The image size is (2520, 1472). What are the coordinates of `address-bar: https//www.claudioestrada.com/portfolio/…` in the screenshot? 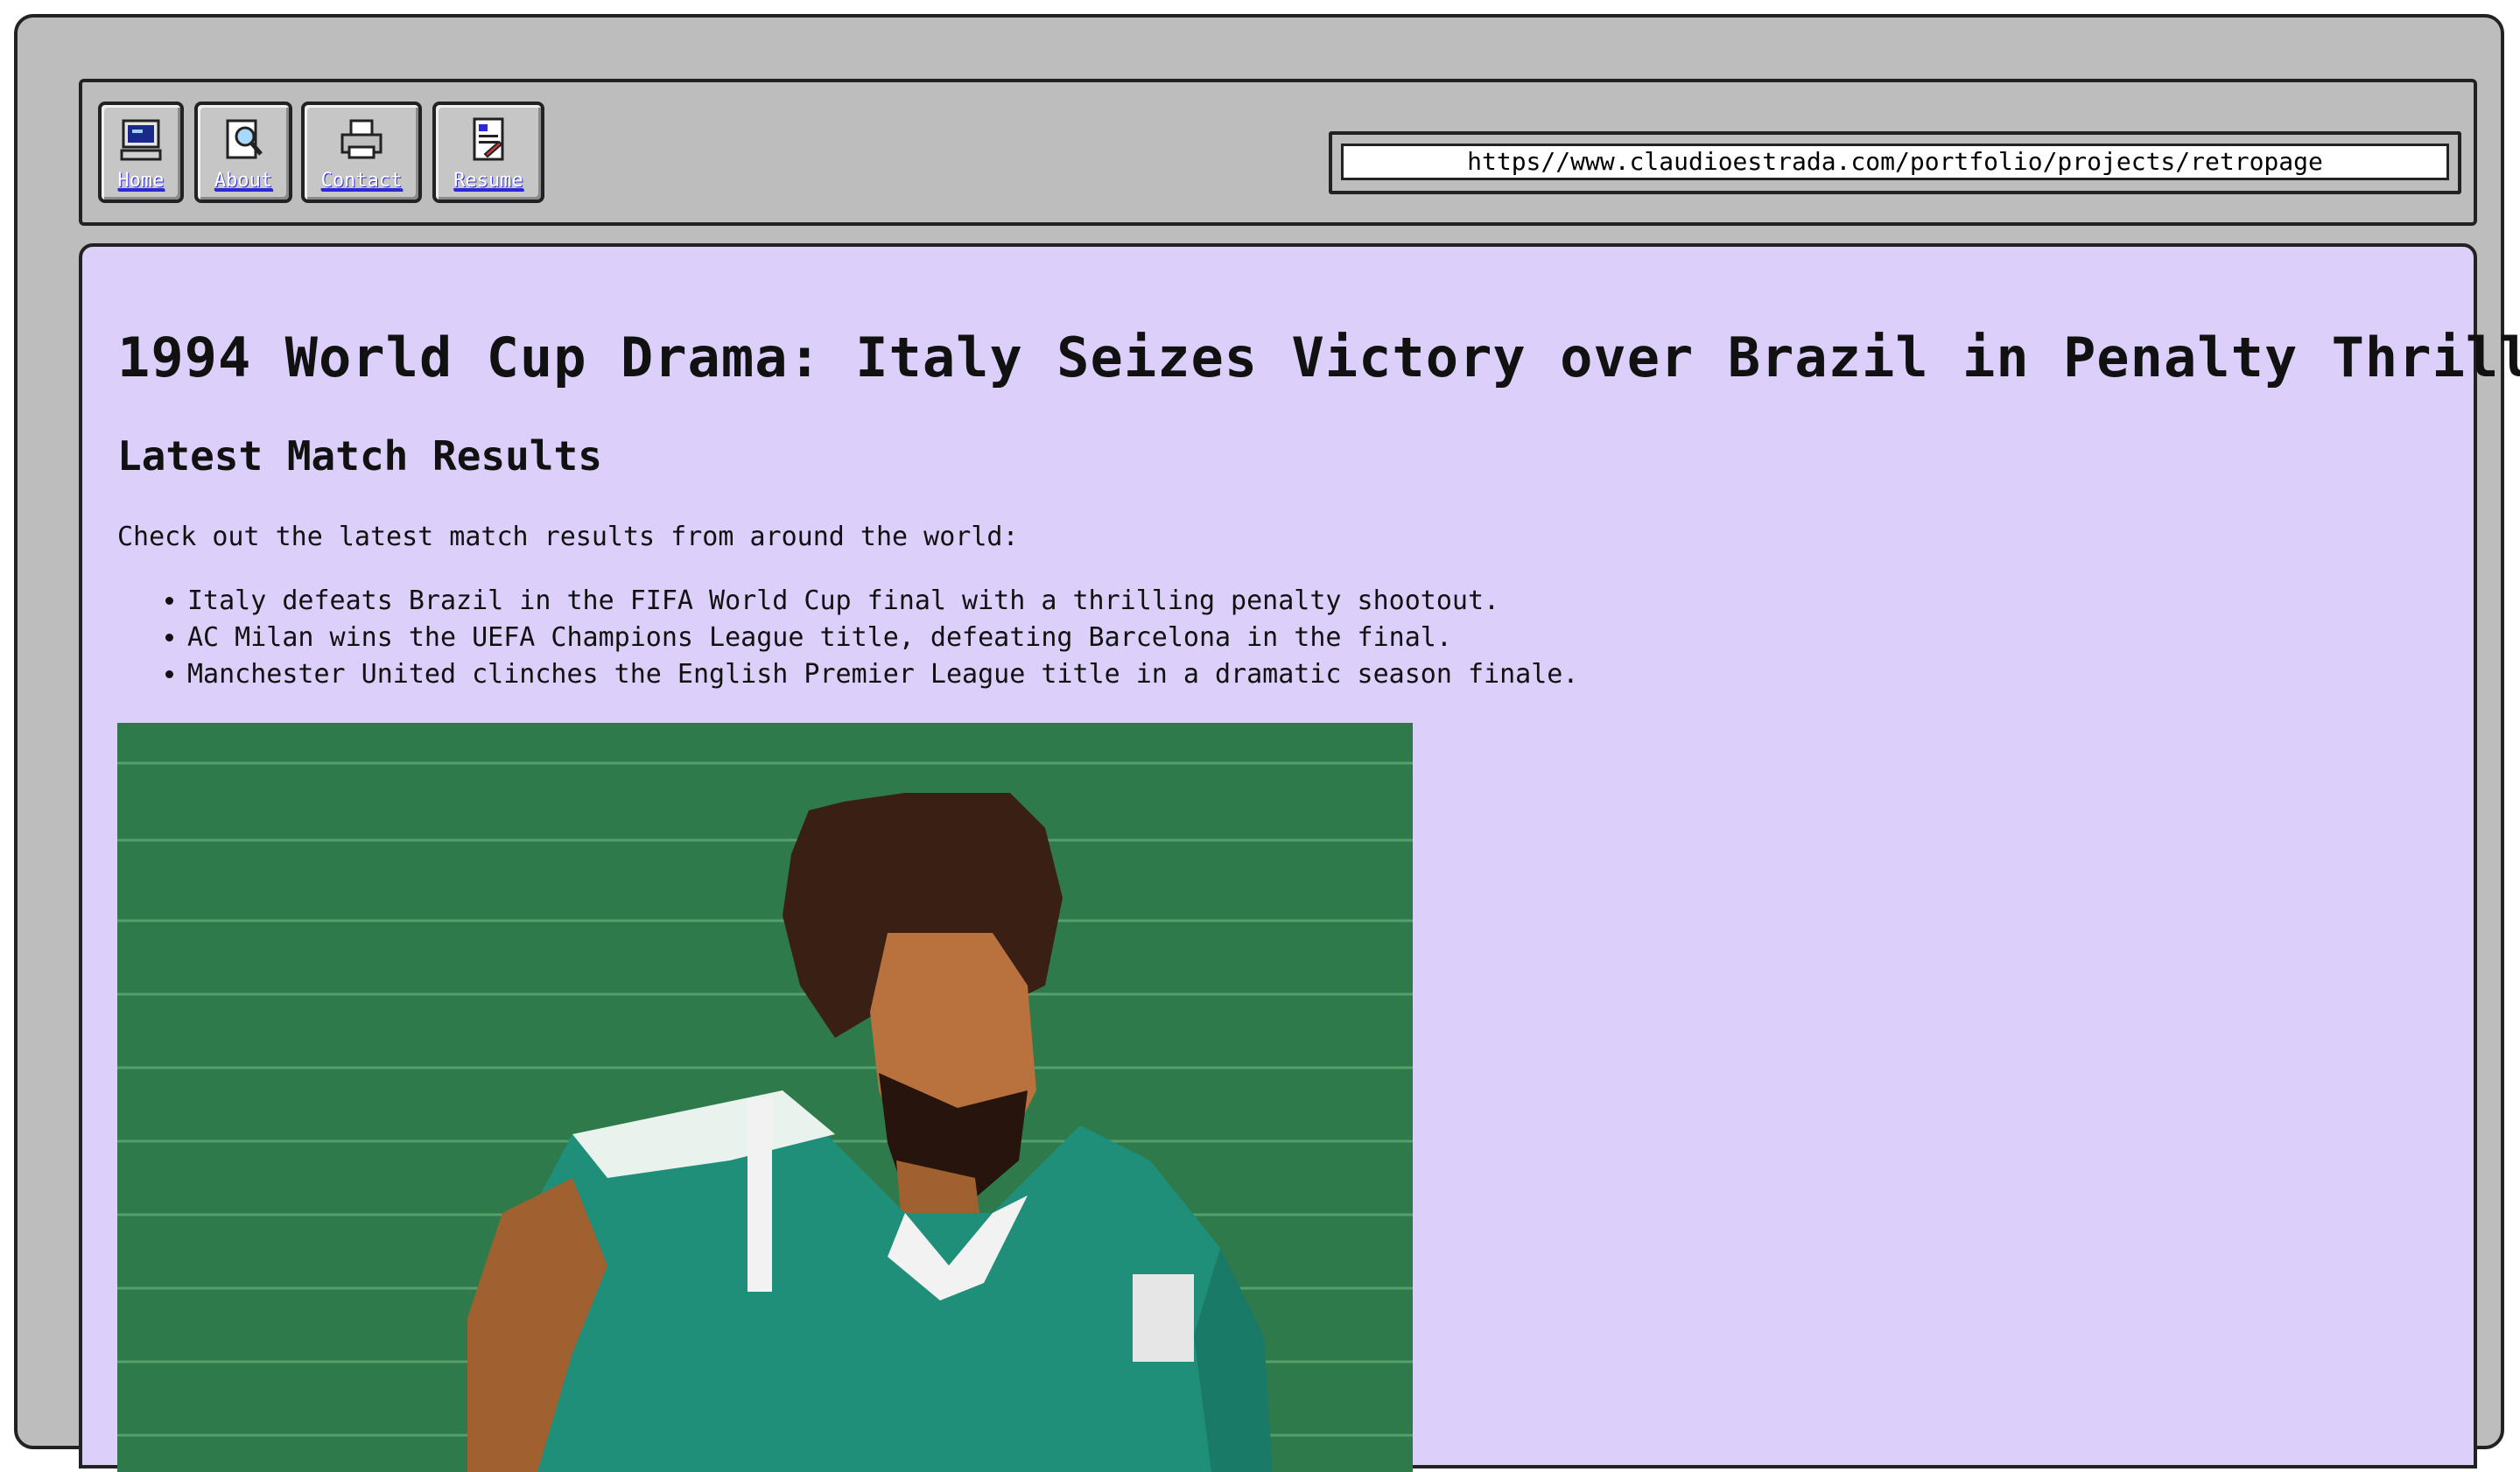 It's located at (1895, 162).